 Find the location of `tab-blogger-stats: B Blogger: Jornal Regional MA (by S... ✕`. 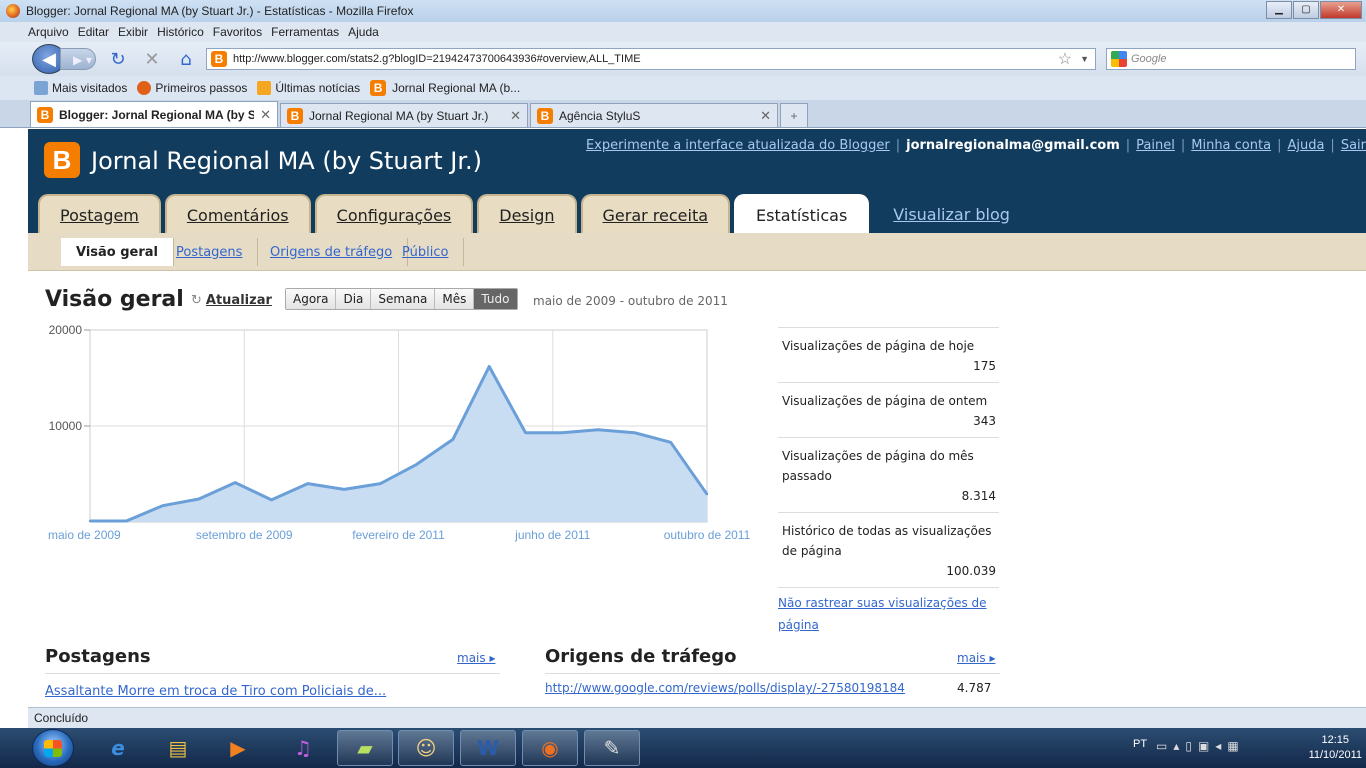

tab-blogger-stats: B Blogger: Jornal Regional MA (by S... ✕ is located at coordinates (154, 114).